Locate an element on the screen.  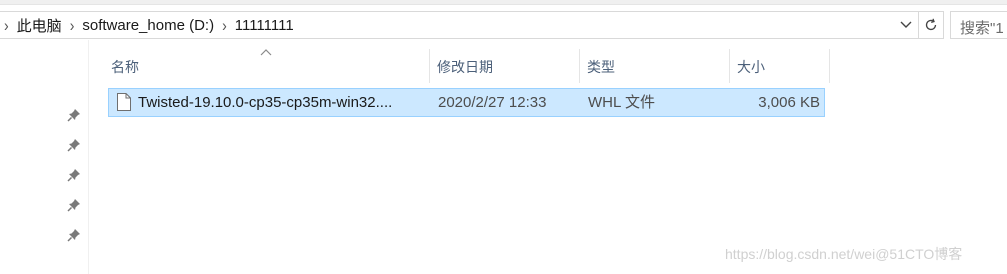
column-header-modified: 修改日期 is located at coordinates (505, 66).